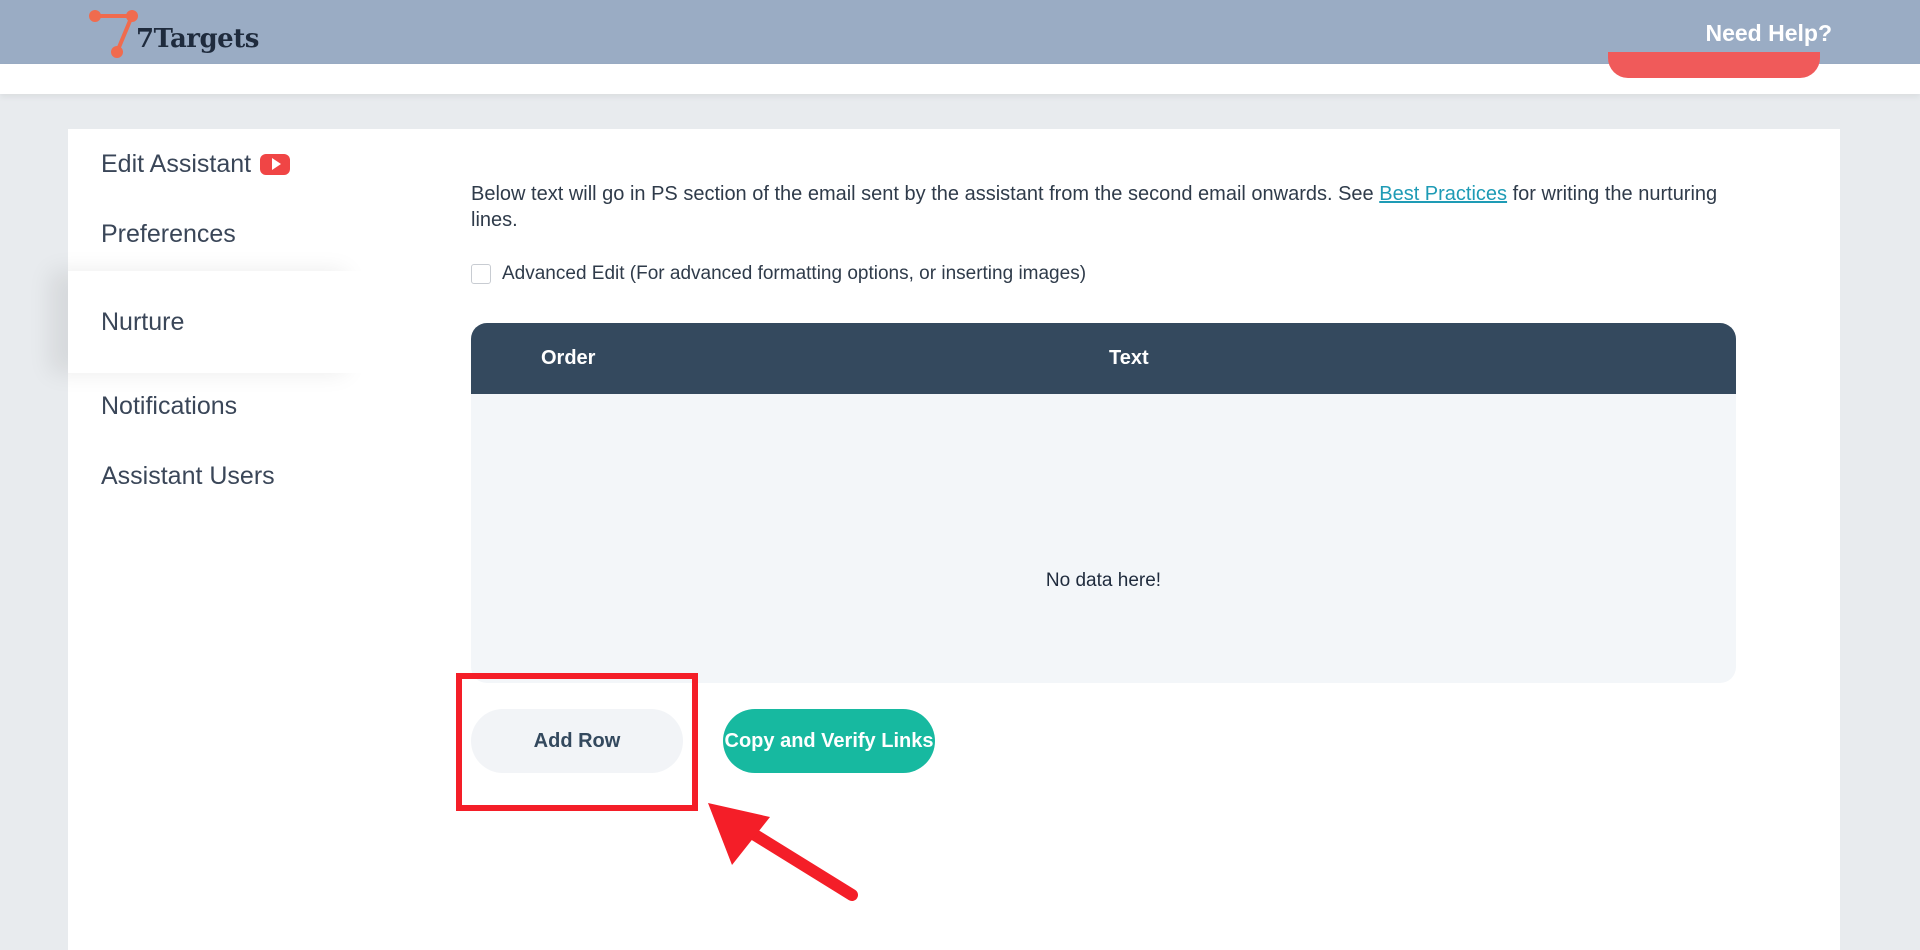 Image resolution: width=1920 pixels, height=950 pixels. I want to click on annotation-arrow-icon, so click(783, 852).